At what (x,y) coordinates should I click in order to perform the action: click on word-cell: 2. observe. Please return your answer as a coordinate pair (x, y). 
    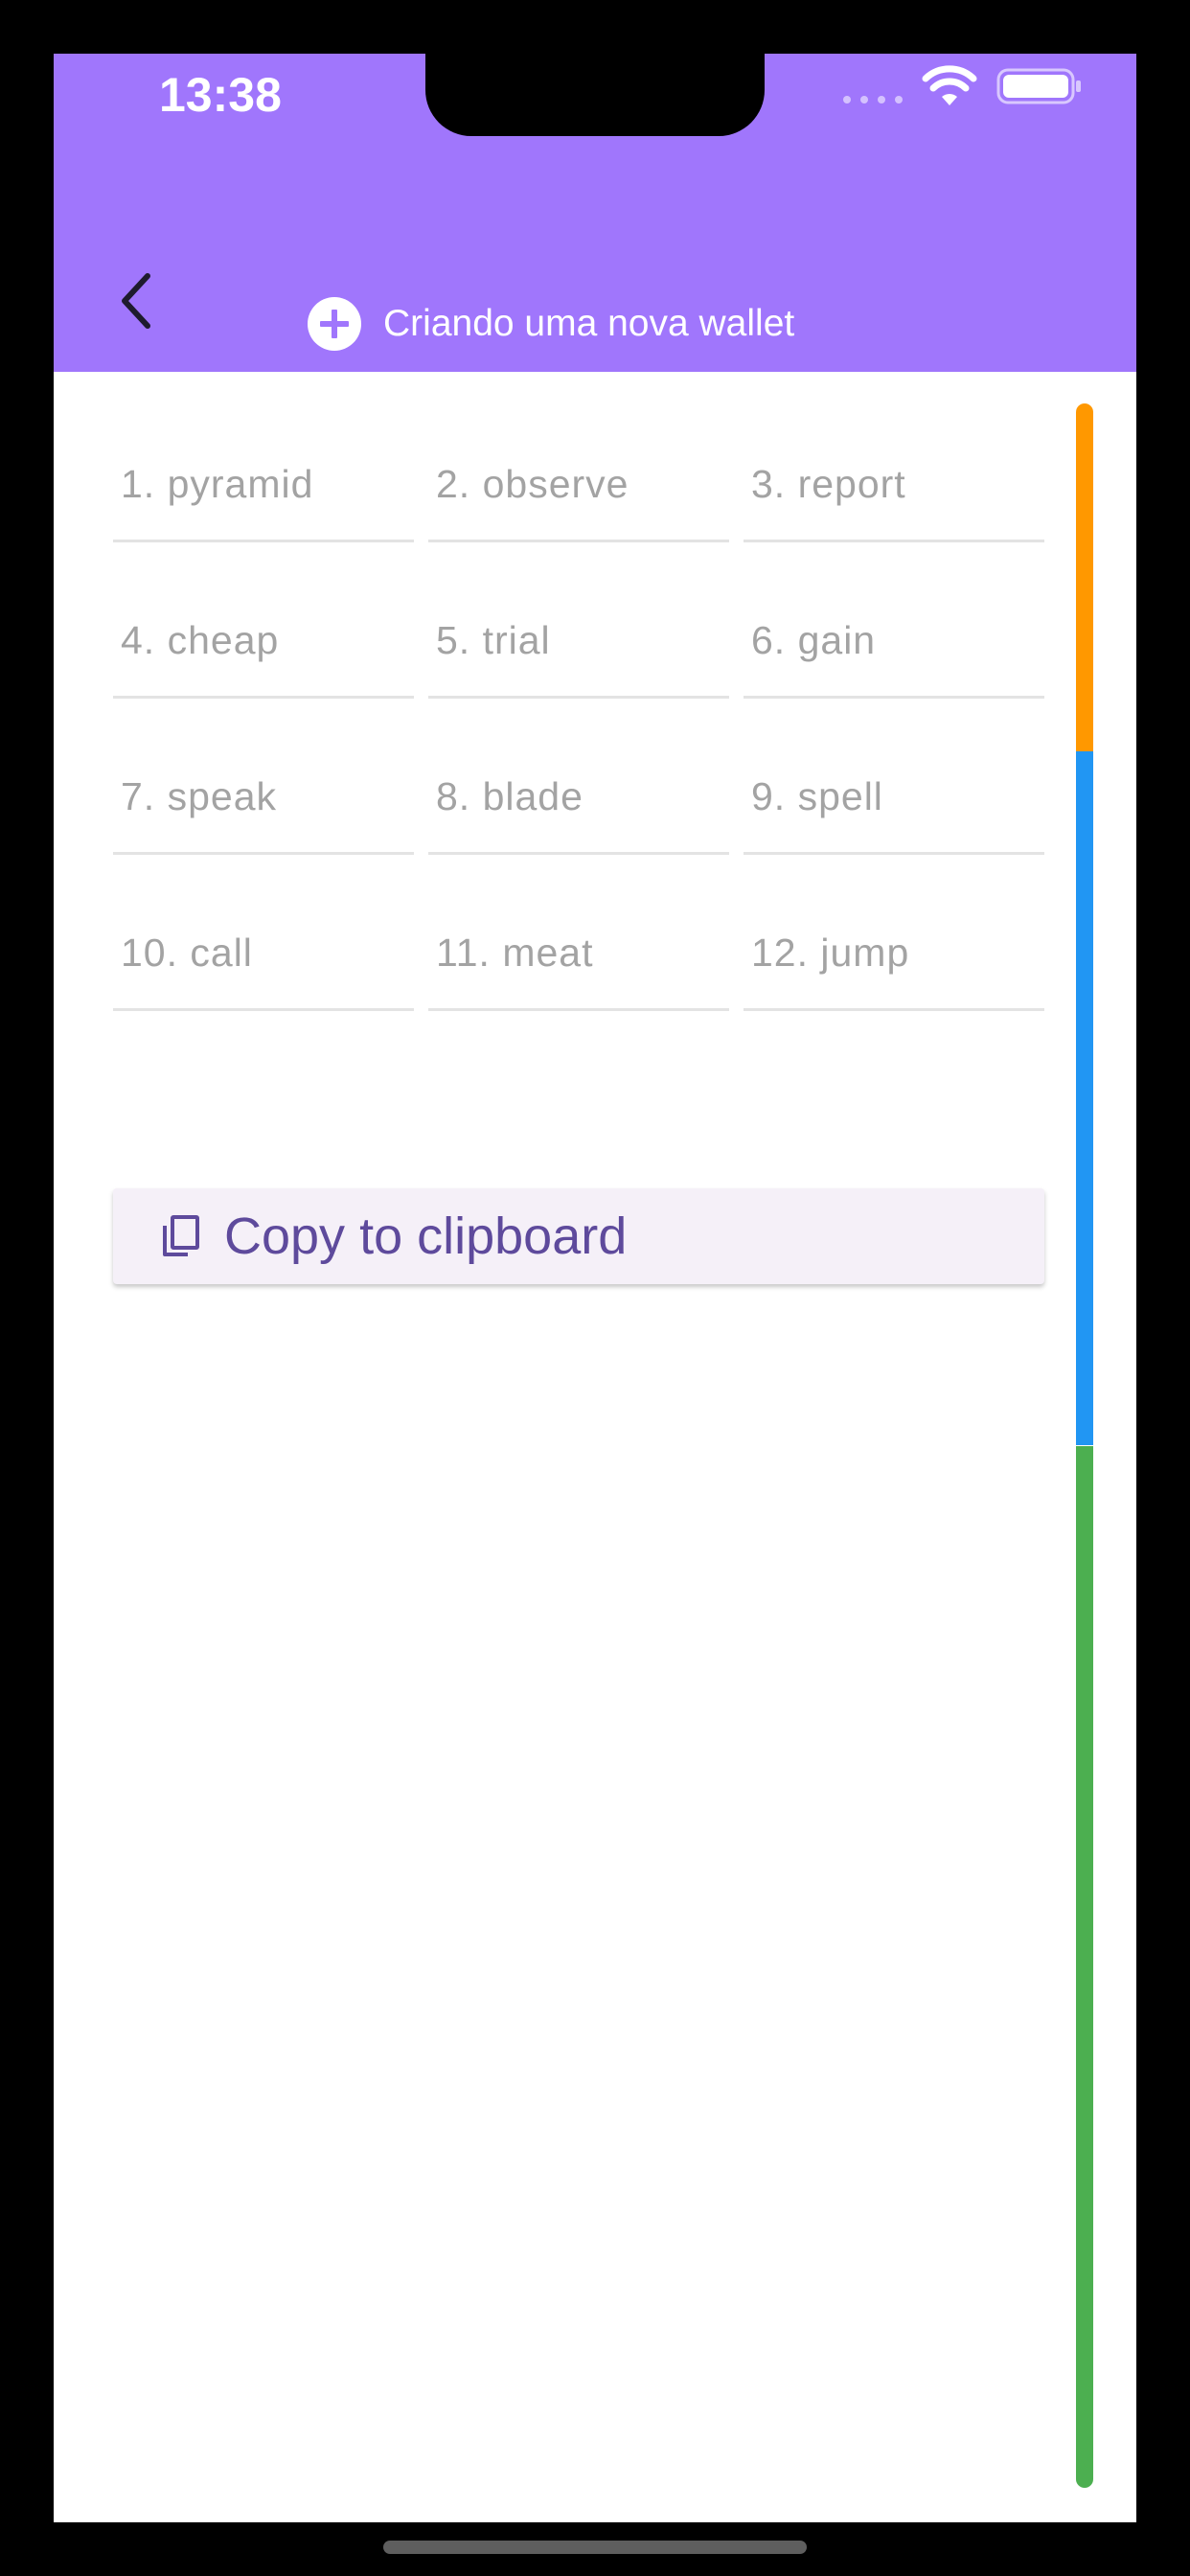
    Looking at the image, I should click on (578, 490).